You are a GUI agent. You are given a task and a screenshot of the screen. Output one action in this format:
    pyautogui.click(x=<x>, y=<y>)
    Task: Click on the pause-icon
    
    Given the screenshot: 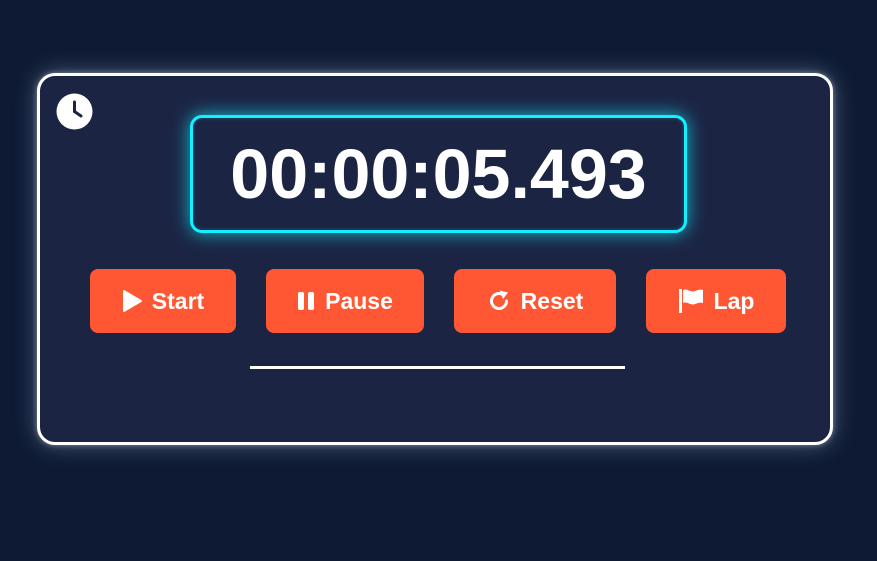 What is the action you would take?
    pyautogui.click(x=306, y=301)
    